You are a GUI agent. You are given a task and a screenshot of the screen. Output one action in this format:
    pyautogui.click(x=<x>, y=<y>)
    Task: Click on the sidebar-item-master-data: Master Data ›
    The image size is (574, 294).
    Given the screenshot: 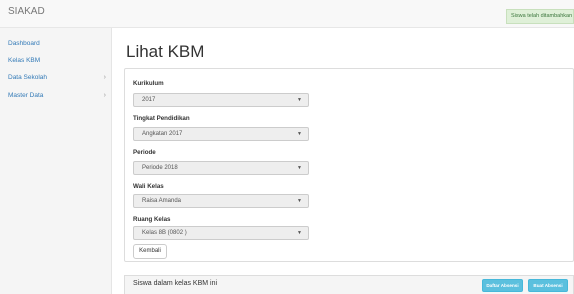 What is the action you would take?
    pyautogui.click(x=56, y=96)
    